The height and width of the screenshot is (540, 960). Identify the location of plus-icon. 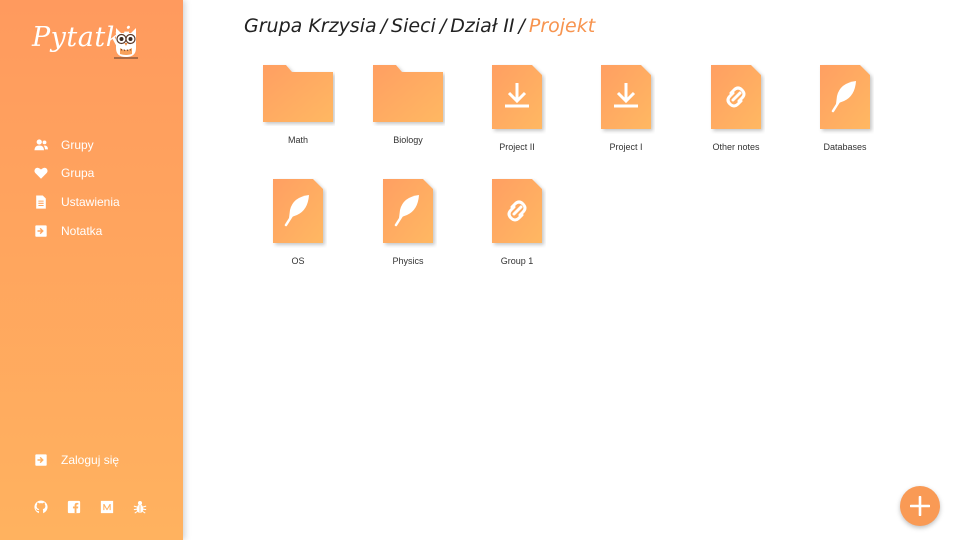
(920, 506).